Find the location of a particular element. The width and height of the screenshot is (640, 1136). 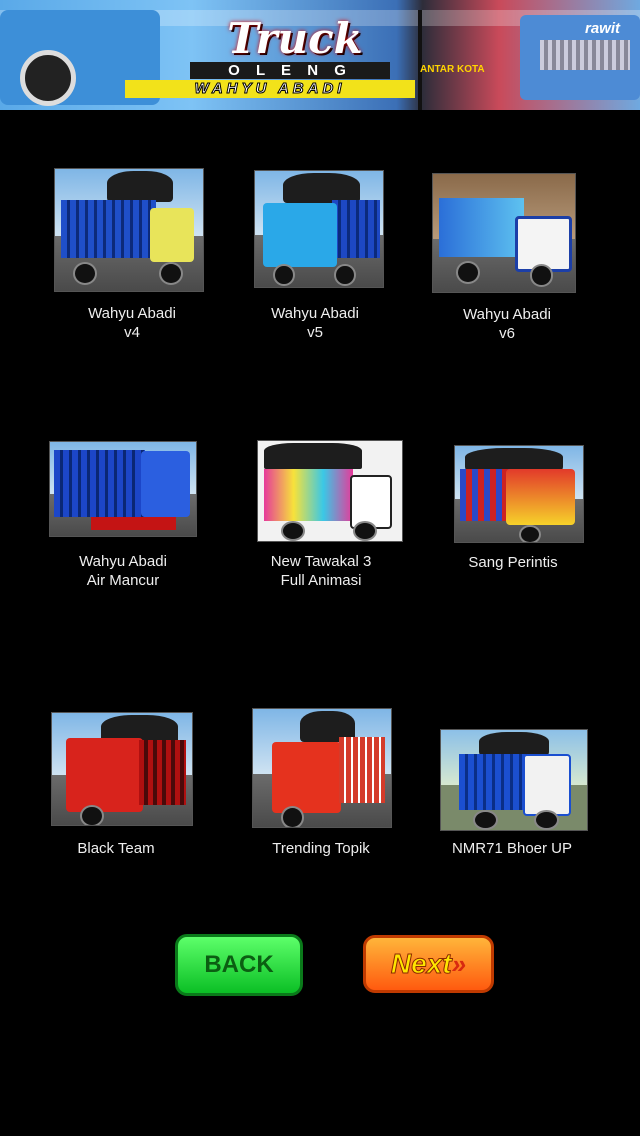

truck-label: Sang Perintis is located at coordinates (513, 562).